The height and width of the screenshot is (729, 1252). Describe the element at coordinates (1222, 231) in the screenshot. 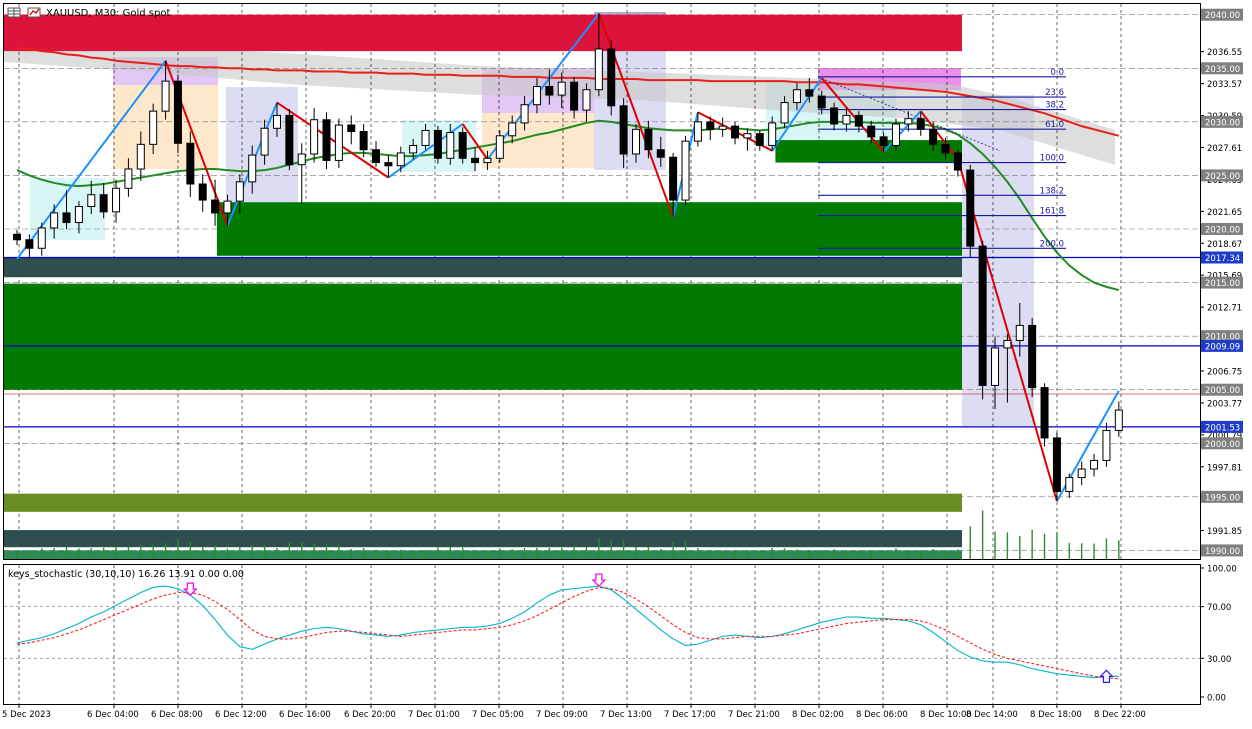

I see `price-tag-label: 2020.00` at that location.